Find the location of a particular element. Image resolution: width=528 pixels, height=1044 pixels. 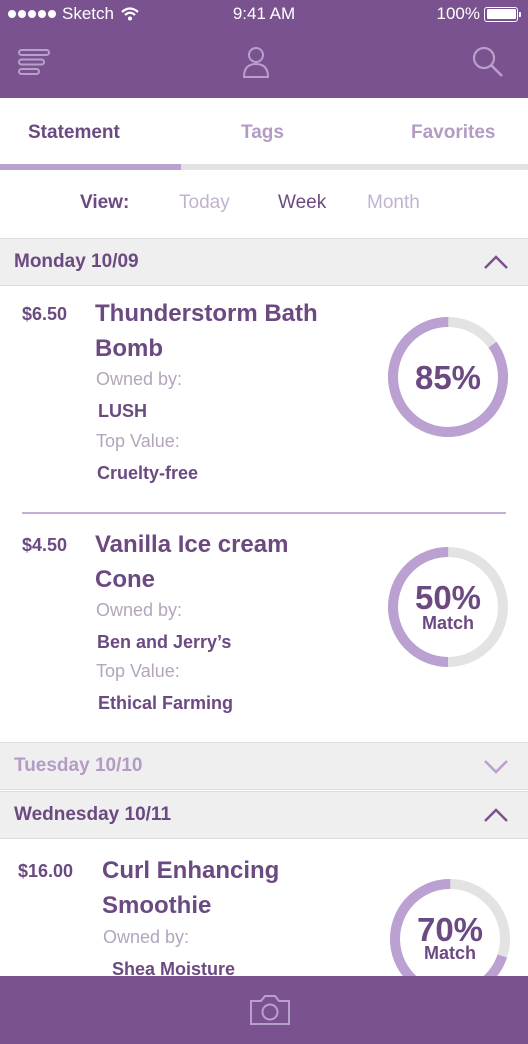

item-price: $4.50 is located at coordinates (45, 545).